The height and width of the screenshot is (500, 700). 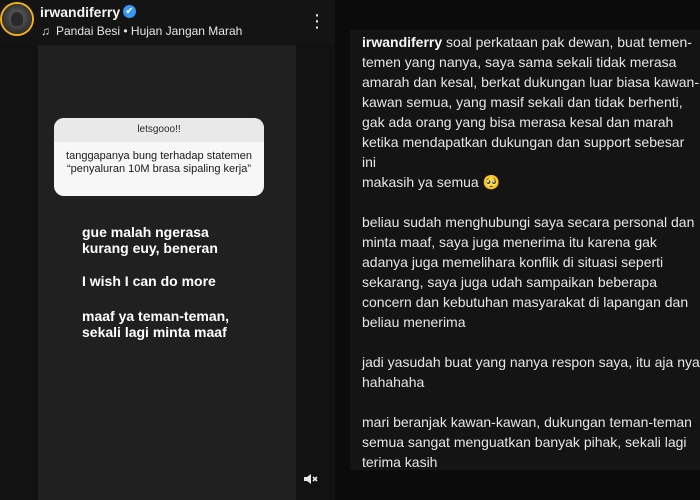 I want to click on answer-line-2: I wish I can do more, so click(x=149, y=281).